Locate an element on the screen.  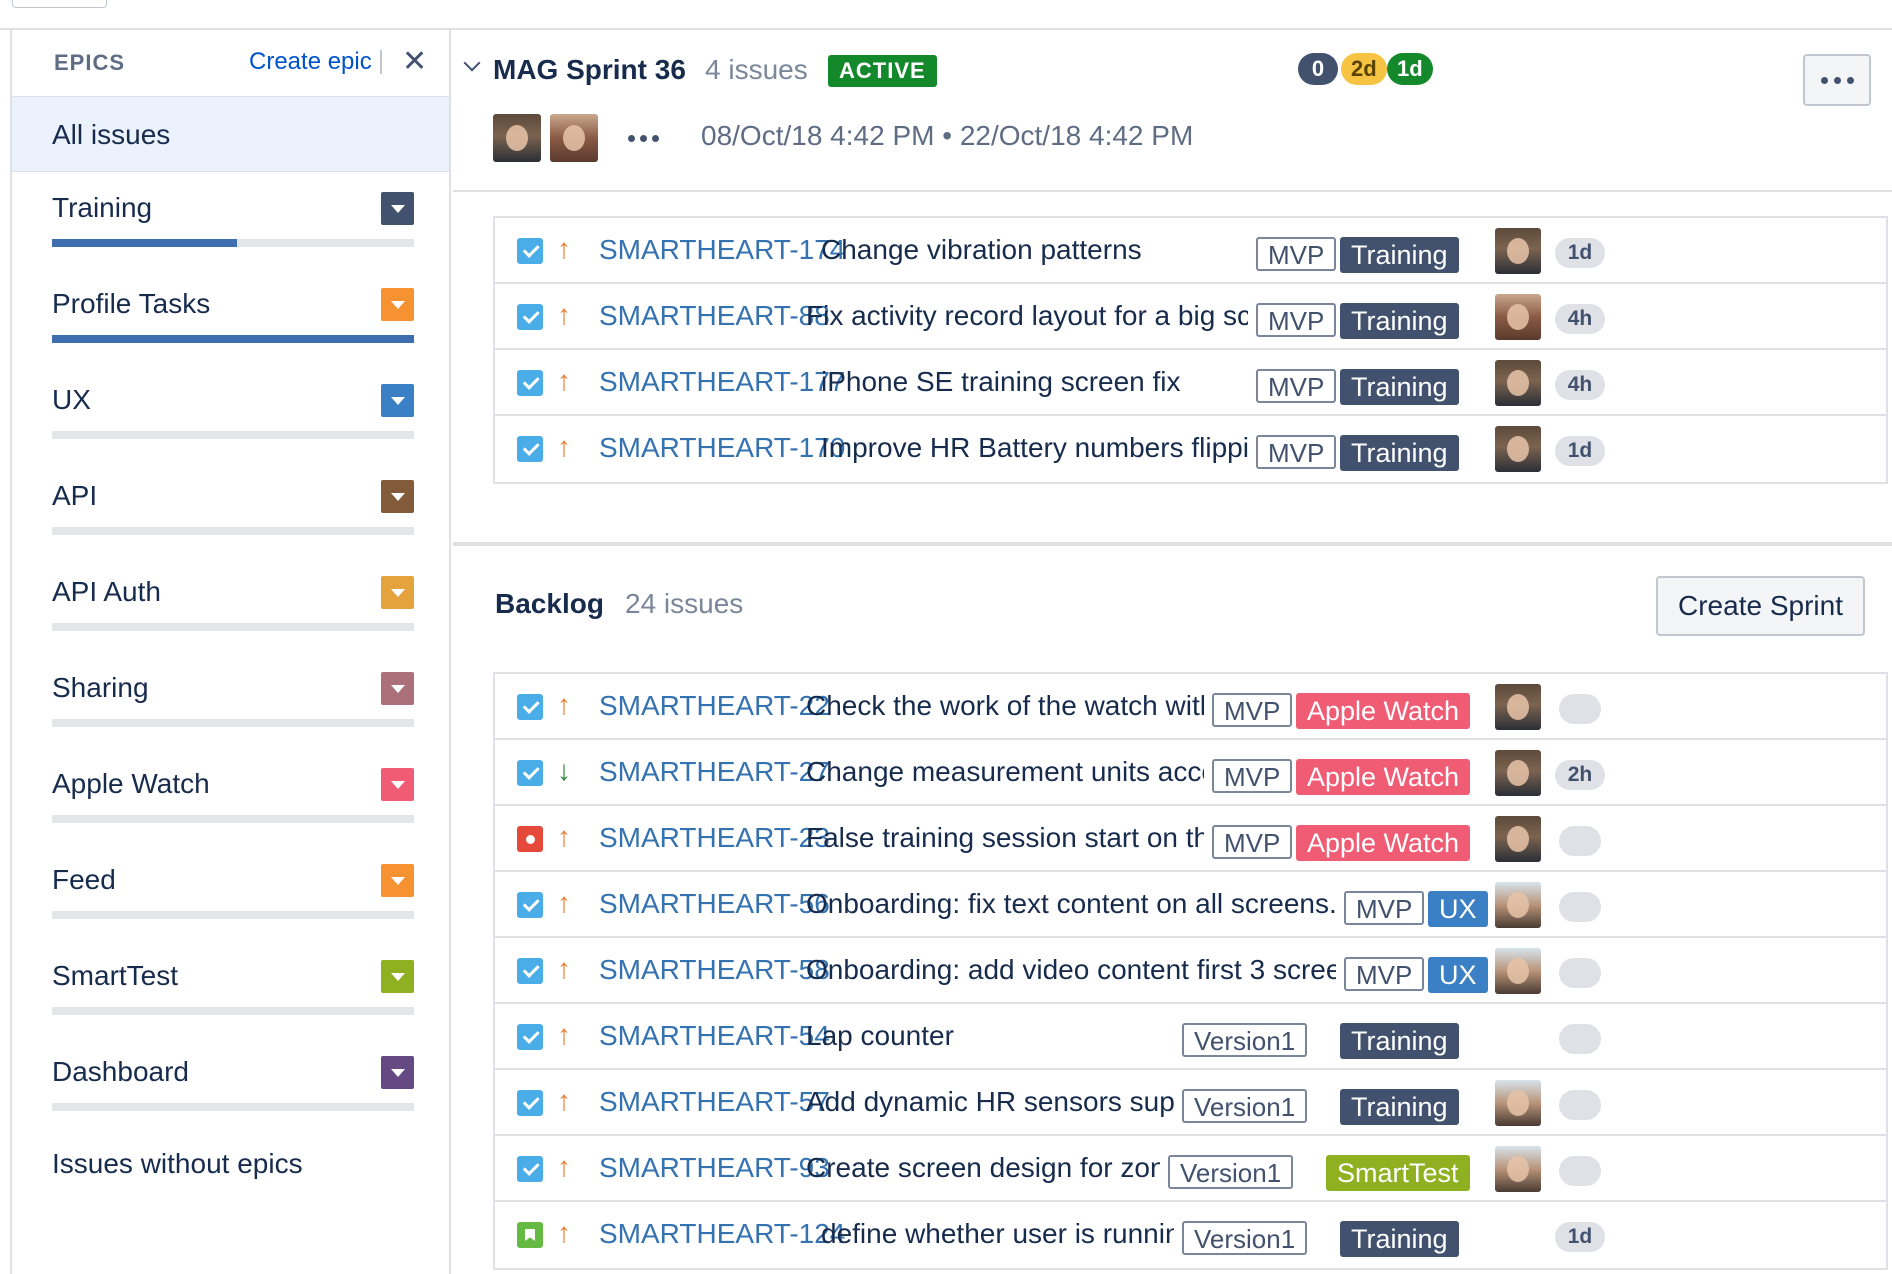
backlog-title: Backlog is located at coordinates (549, 603).